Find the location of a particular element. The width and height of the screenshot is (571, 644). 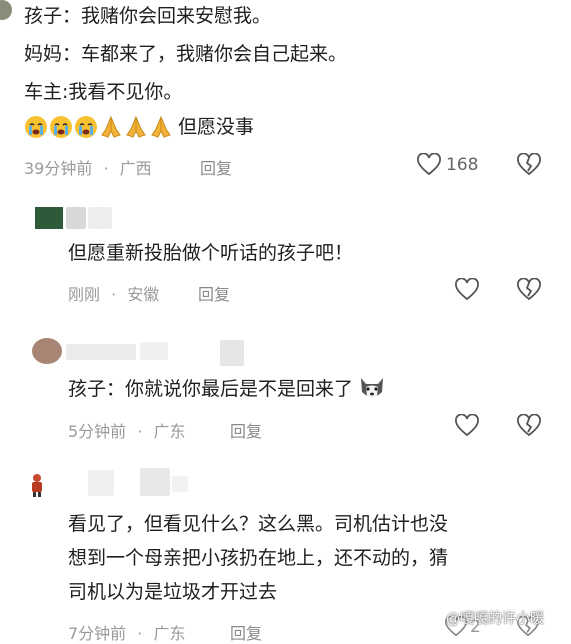

comment-line: 妈妈：车都来了，我赌你会自己起来。 is located at coordinates (186, 54).